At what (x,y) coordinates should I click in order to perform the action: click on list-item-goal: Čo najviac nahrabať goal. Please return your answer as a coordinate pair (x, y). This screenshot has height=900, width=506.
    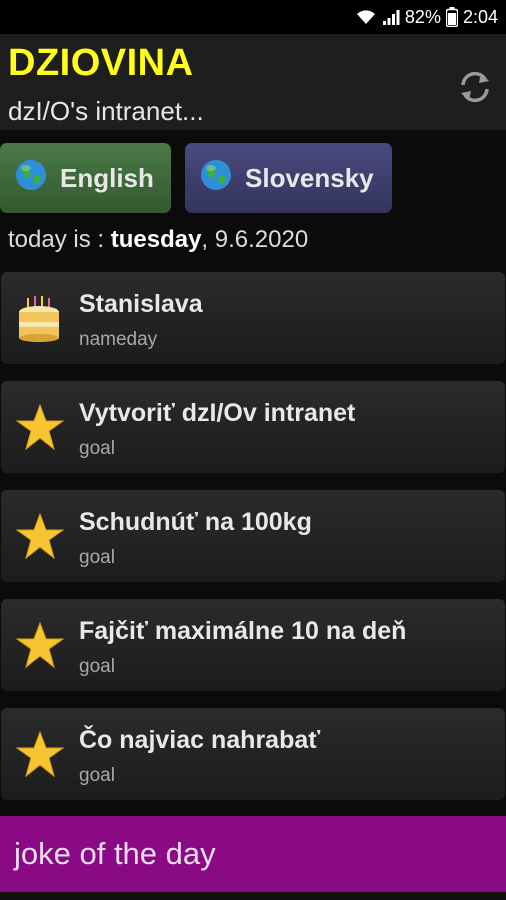
    Looking at the image, I should click on (253, 754).